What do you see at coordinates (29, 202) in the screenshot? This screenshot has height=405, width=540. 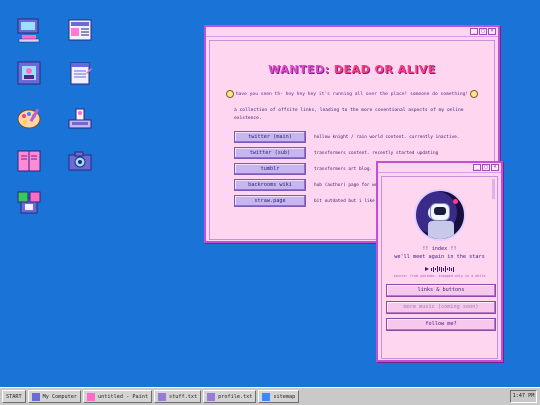 I see `setup-icon` at bounding box center [29, 202].